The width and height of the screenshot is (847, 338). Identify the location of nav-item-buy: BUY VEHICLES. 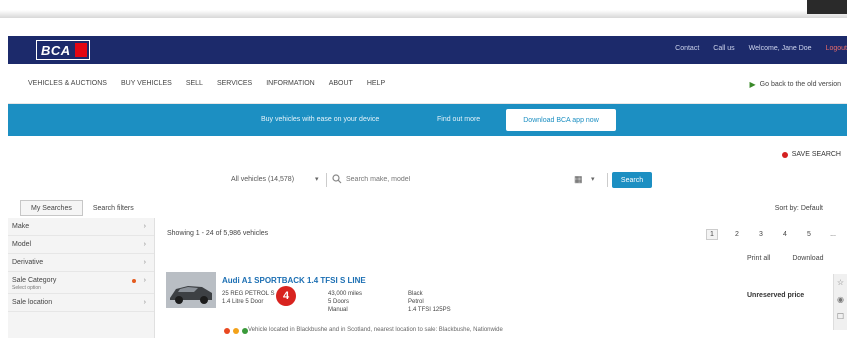
(146, 83).